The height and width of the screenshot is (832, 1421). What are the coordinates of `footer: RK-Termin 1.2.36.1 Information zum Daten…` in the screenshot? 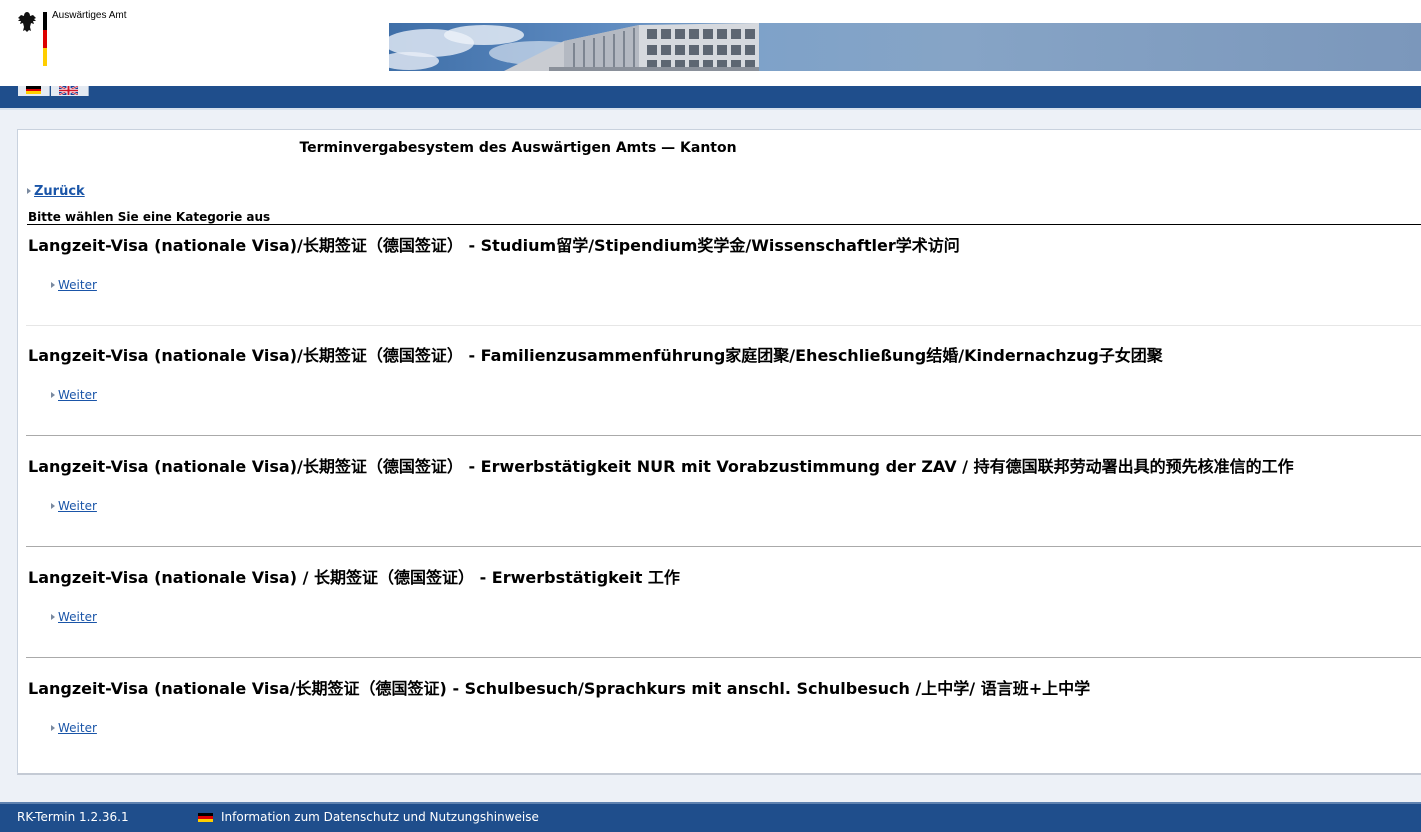 It's located at (710, 817).